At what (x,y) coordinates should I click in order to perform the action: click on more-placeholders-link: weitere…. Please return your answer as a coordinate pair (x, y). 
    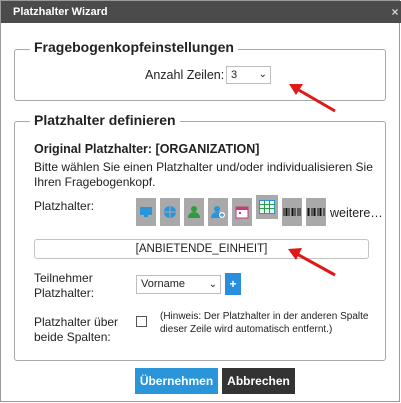
    Looking at the image, I should click on (356, 213).